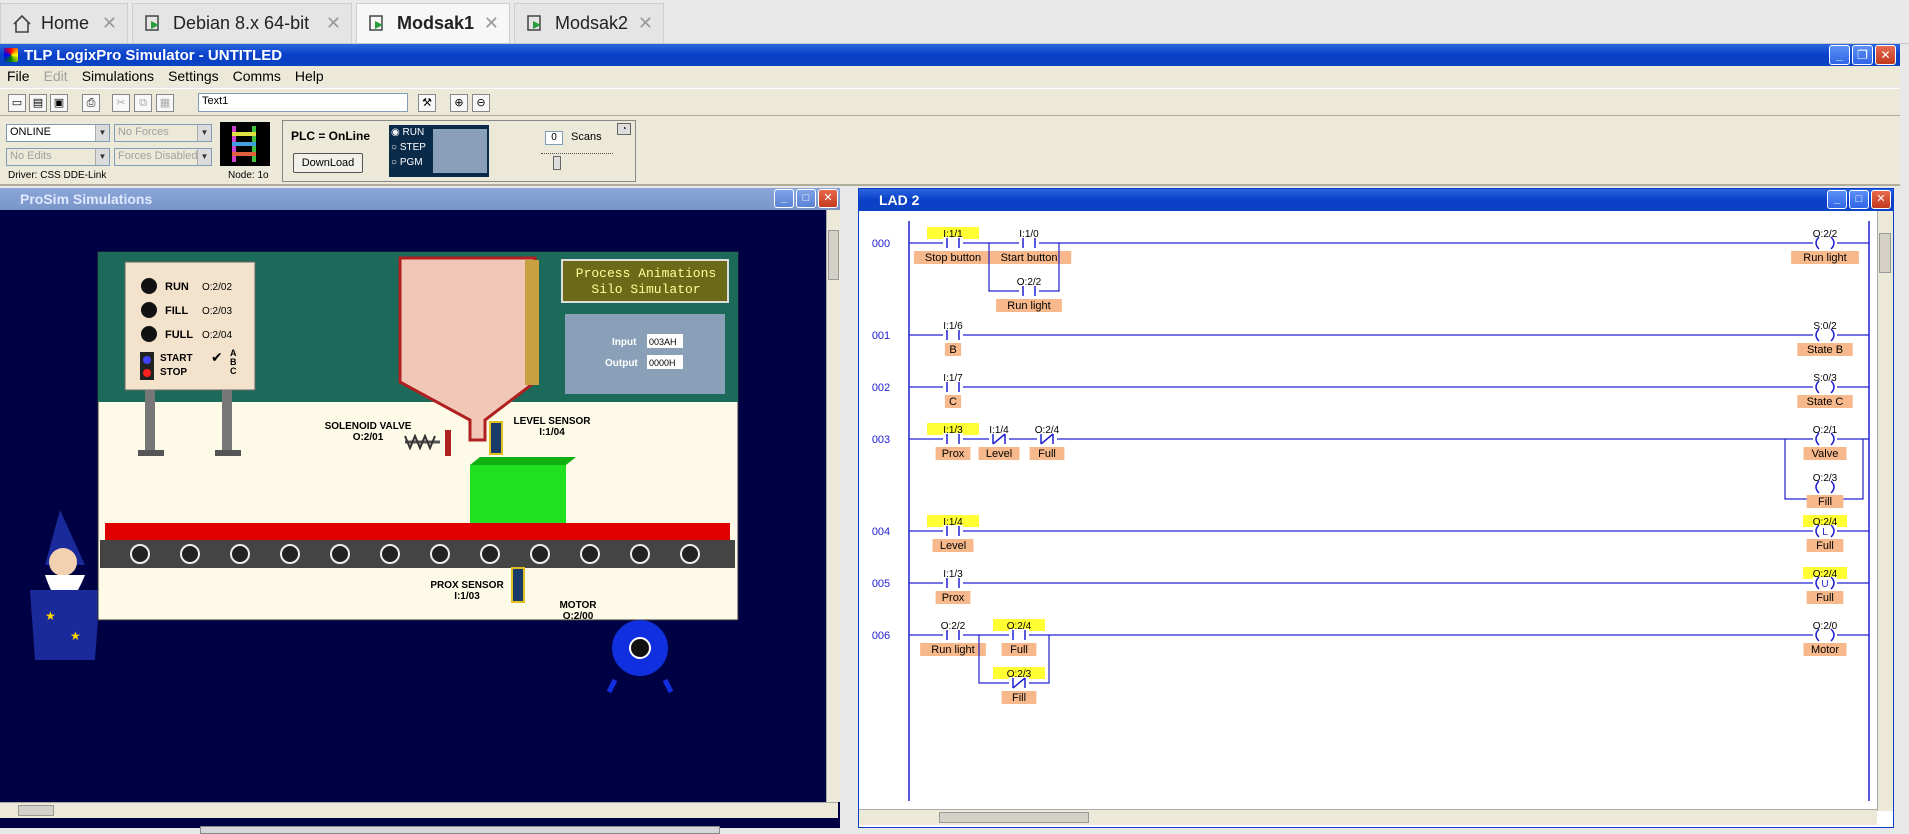 The image size is (1909, 834). What do you see at coordinates (420, 199) in the screenshot?
I see `prosim-title-bar: ProSim Simulations _ □ ✕` at bounding box center [420, 199].